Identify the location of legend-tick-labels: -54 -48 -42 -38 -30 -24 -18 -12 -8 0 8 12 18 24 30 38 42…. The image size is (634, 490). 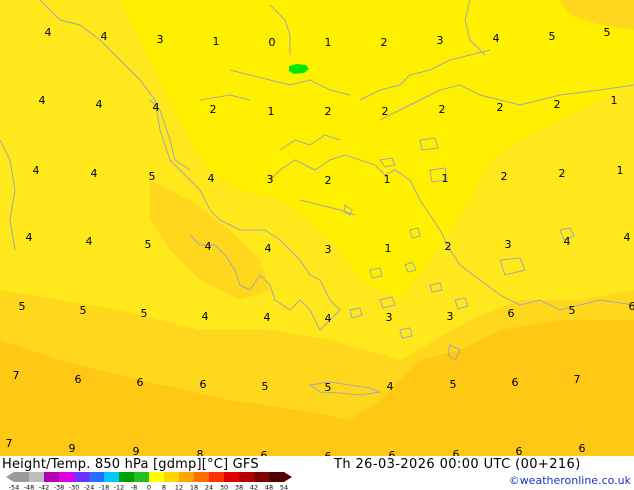
(148, 487).